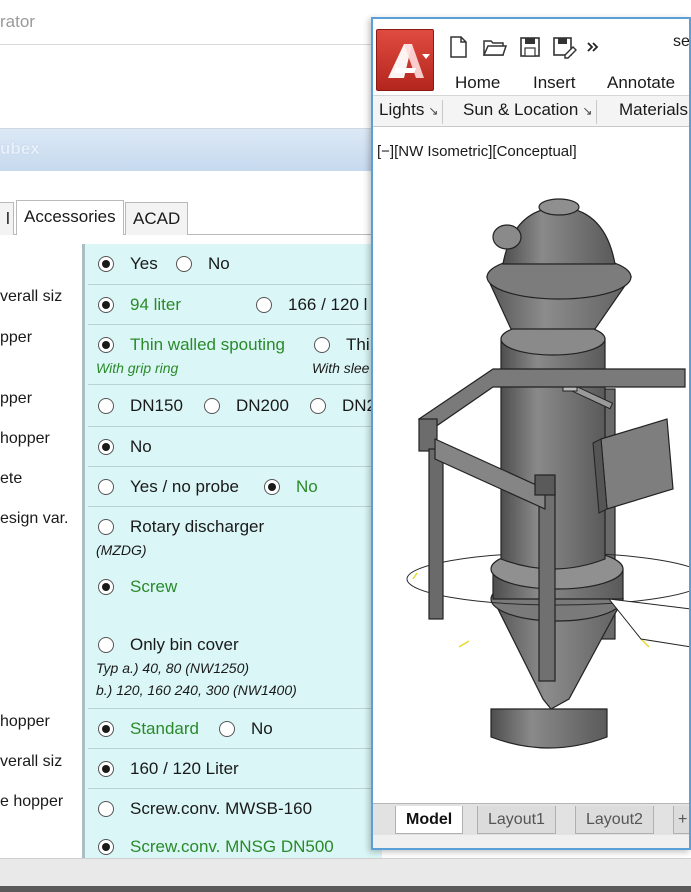 The width and height of the screenshot is (691, 892). Describe the element at coordinates (137, 368) in the screenshot. I see `option-sublabel: With grip ring` at that location.